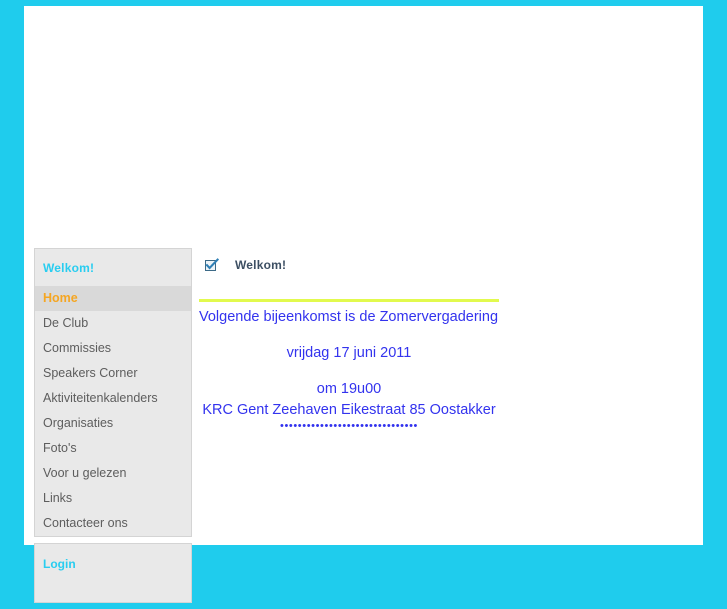 This screenshot has height=609, width=727. Describe the element at coordinates (60, 298) in the screenshot. I see `sidebar-item-label: Home` at that location.